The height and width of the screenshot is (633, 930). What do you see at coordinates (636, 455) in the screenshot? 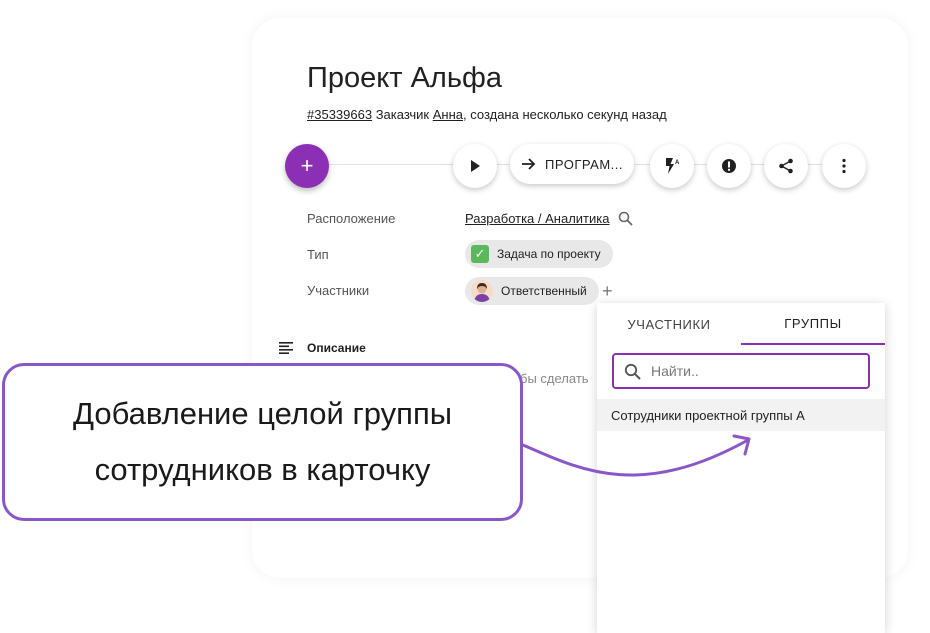
I see `callout-arrow` at bounding box center [636, 455].